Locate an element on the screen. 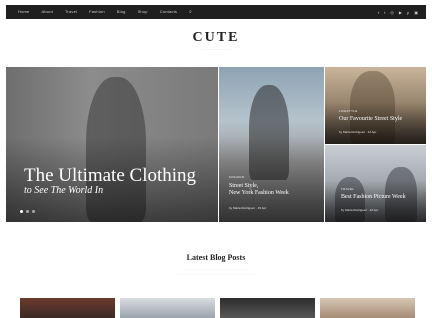 This screenshot has height=318, width=432. hero-mid-category: Fashion is located at coordinates (236, 177).